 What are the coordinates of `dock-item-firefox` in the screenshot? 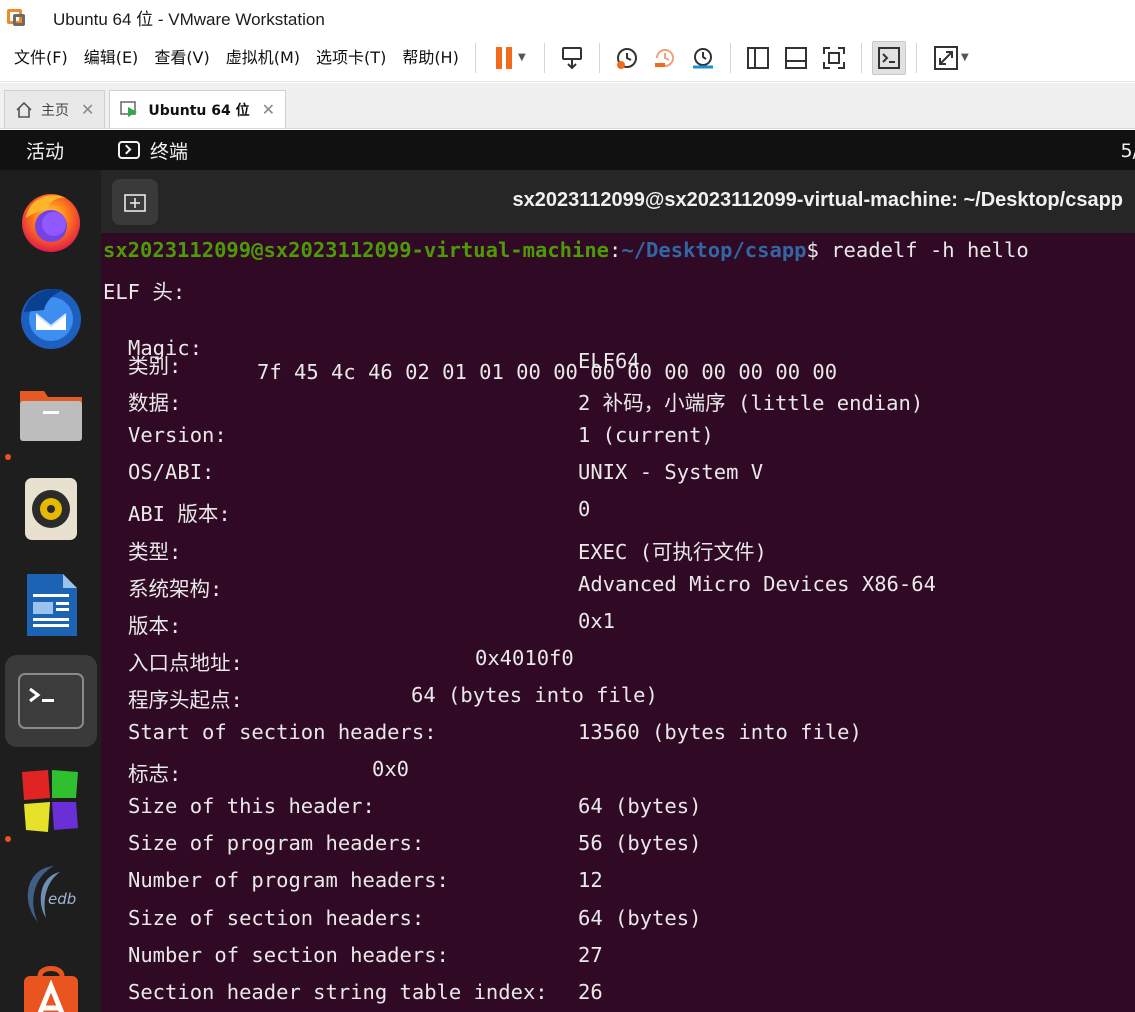 It's located at (51, 221).